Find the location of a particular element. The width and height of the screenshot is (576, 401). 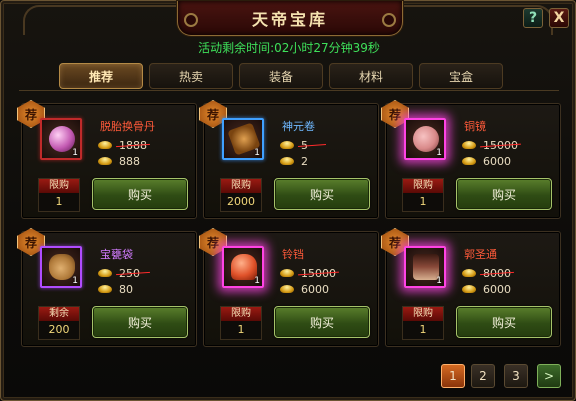

item-name: 郭圣通 is located at coordinates (480, 254).